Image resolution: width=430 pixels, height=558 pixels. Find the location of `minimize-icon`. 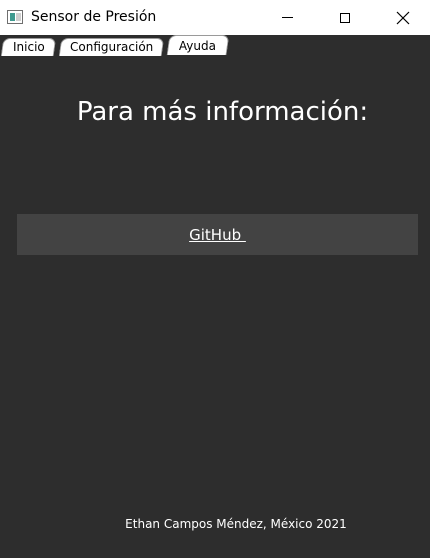

minimize-icon is located at coordinates (287, 17).